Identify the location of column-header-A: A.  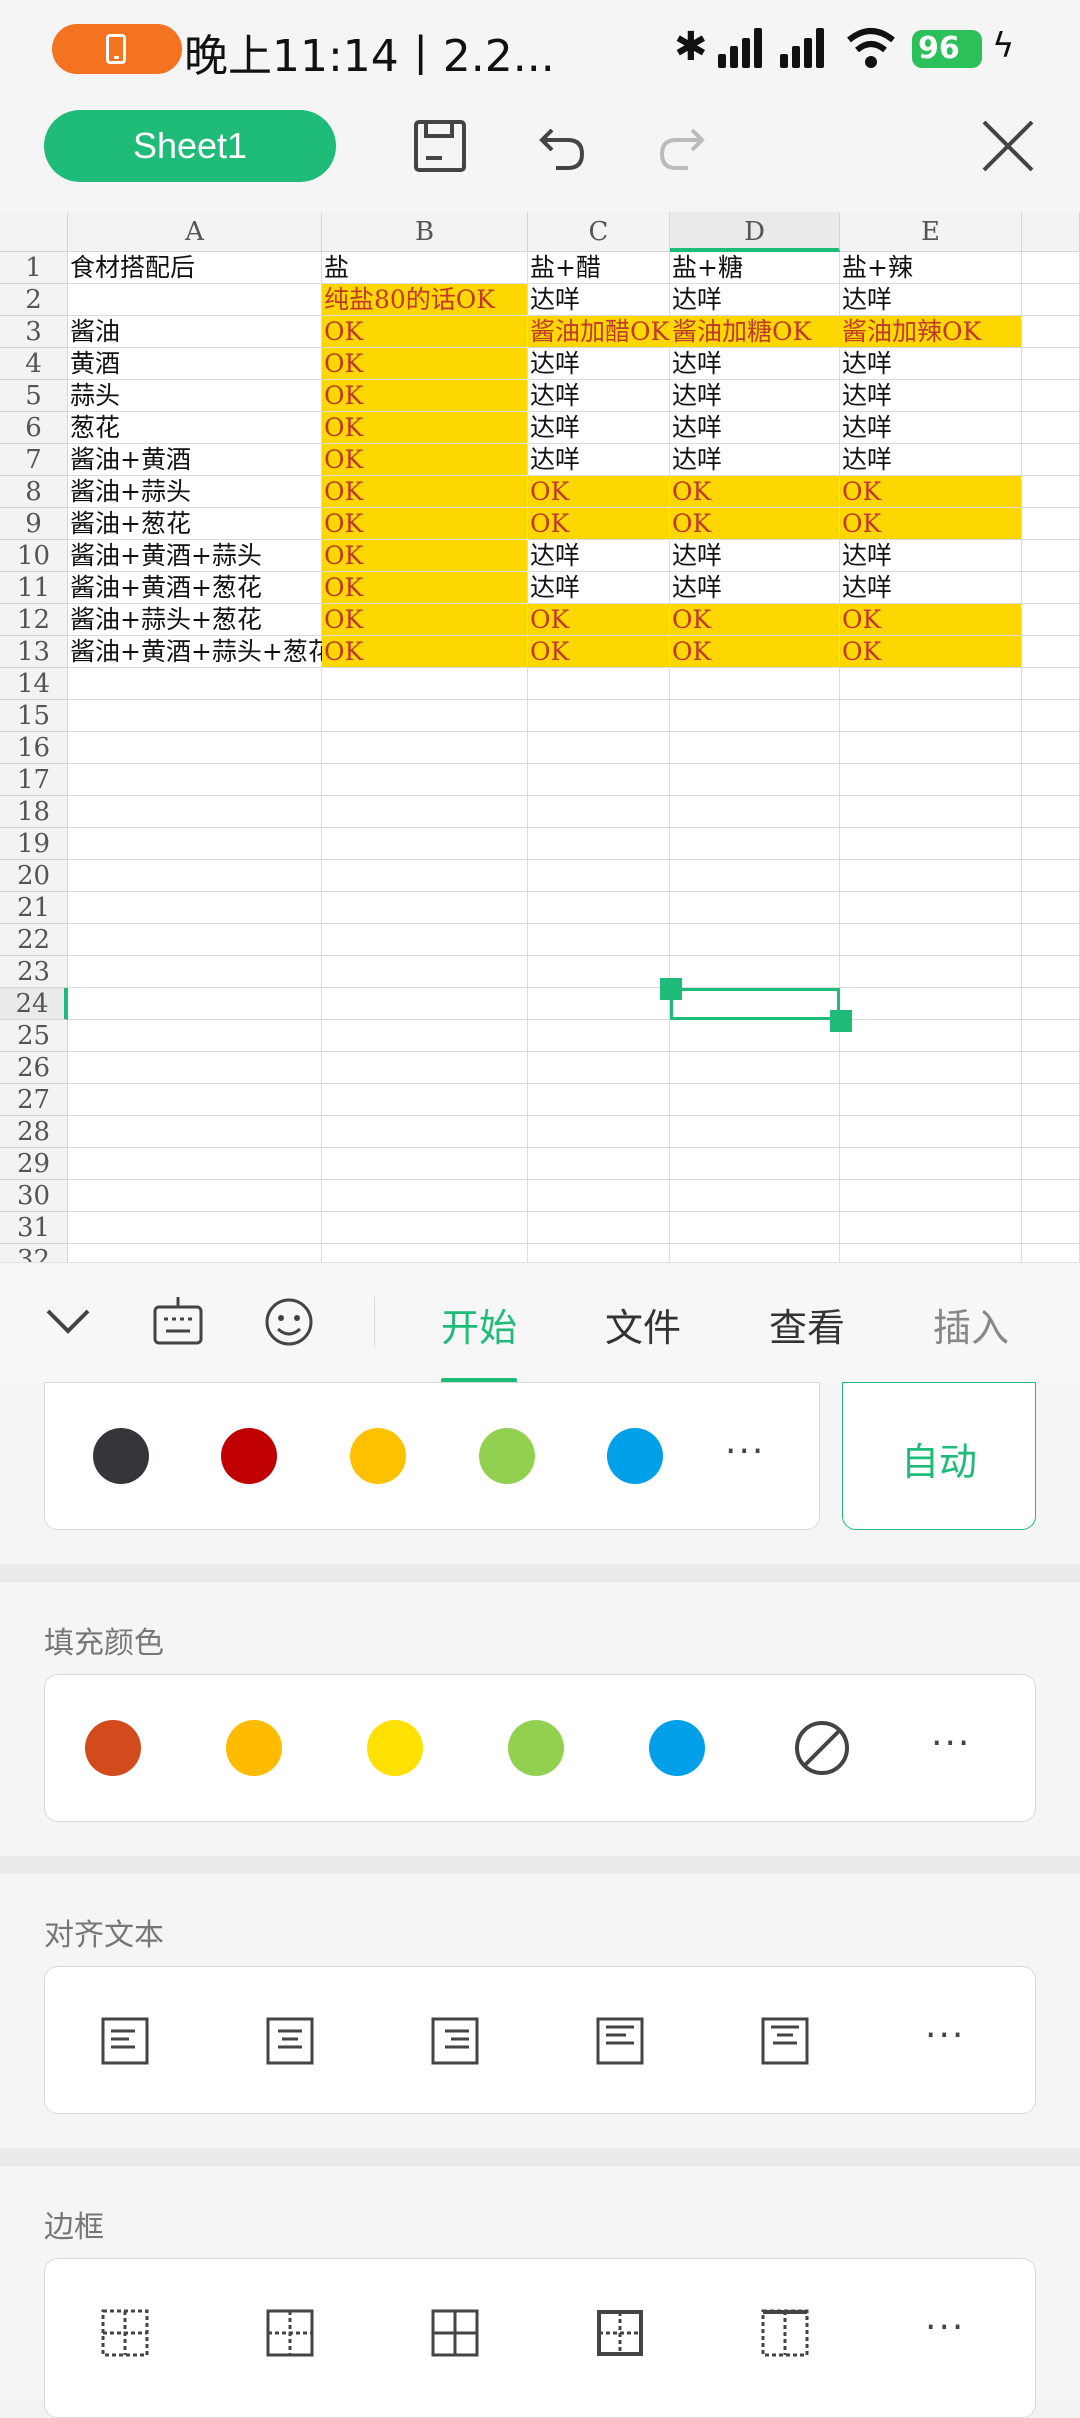
(195, 232).